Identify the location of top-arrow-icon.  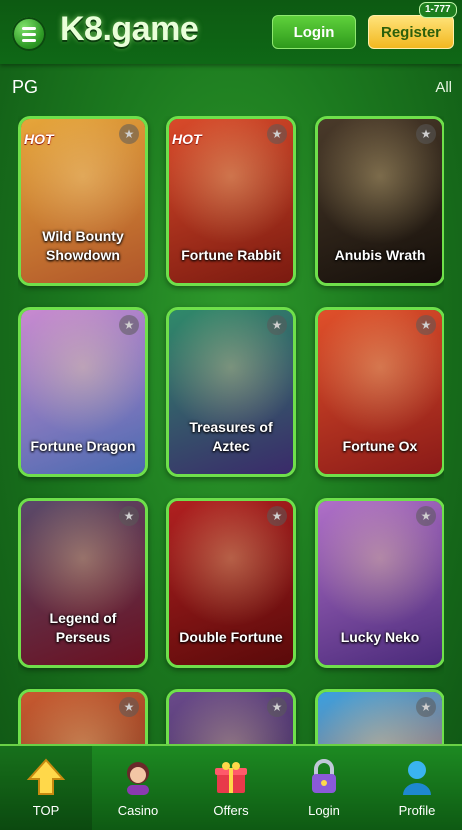
(46, 777).